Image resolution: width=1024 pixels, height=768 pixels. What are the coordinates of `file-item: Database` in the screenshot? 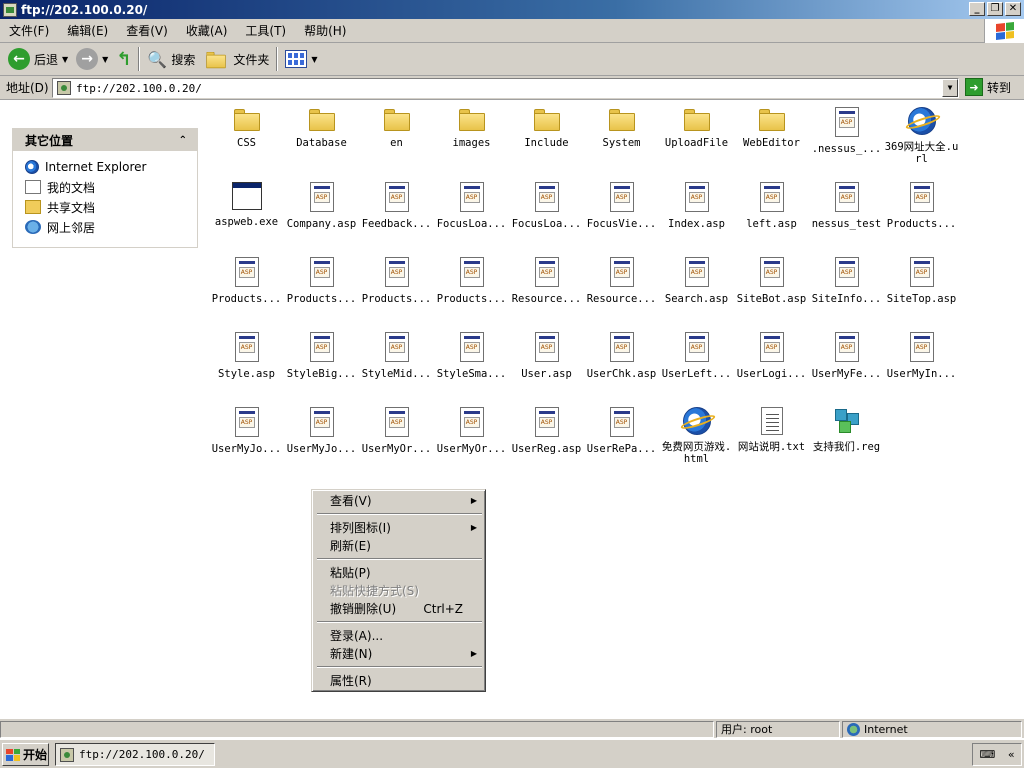 It's located at (321, 128).